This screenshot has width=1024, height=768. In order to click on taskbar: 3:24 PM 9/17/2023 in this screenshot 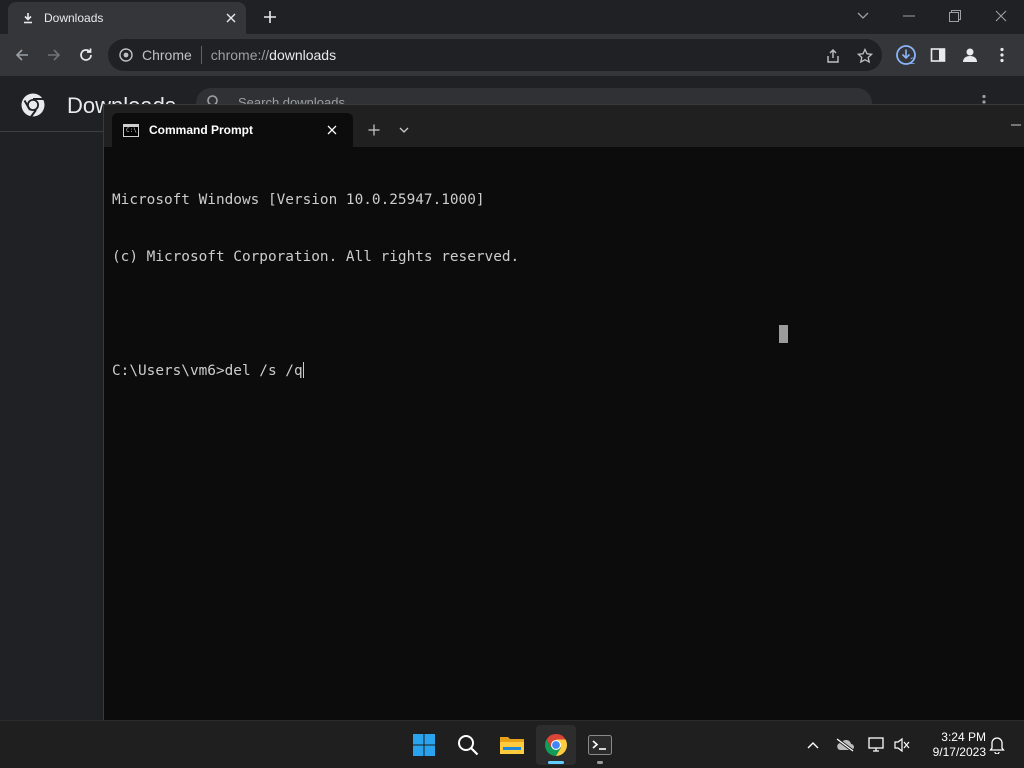, I will do `click(512, 744)`.